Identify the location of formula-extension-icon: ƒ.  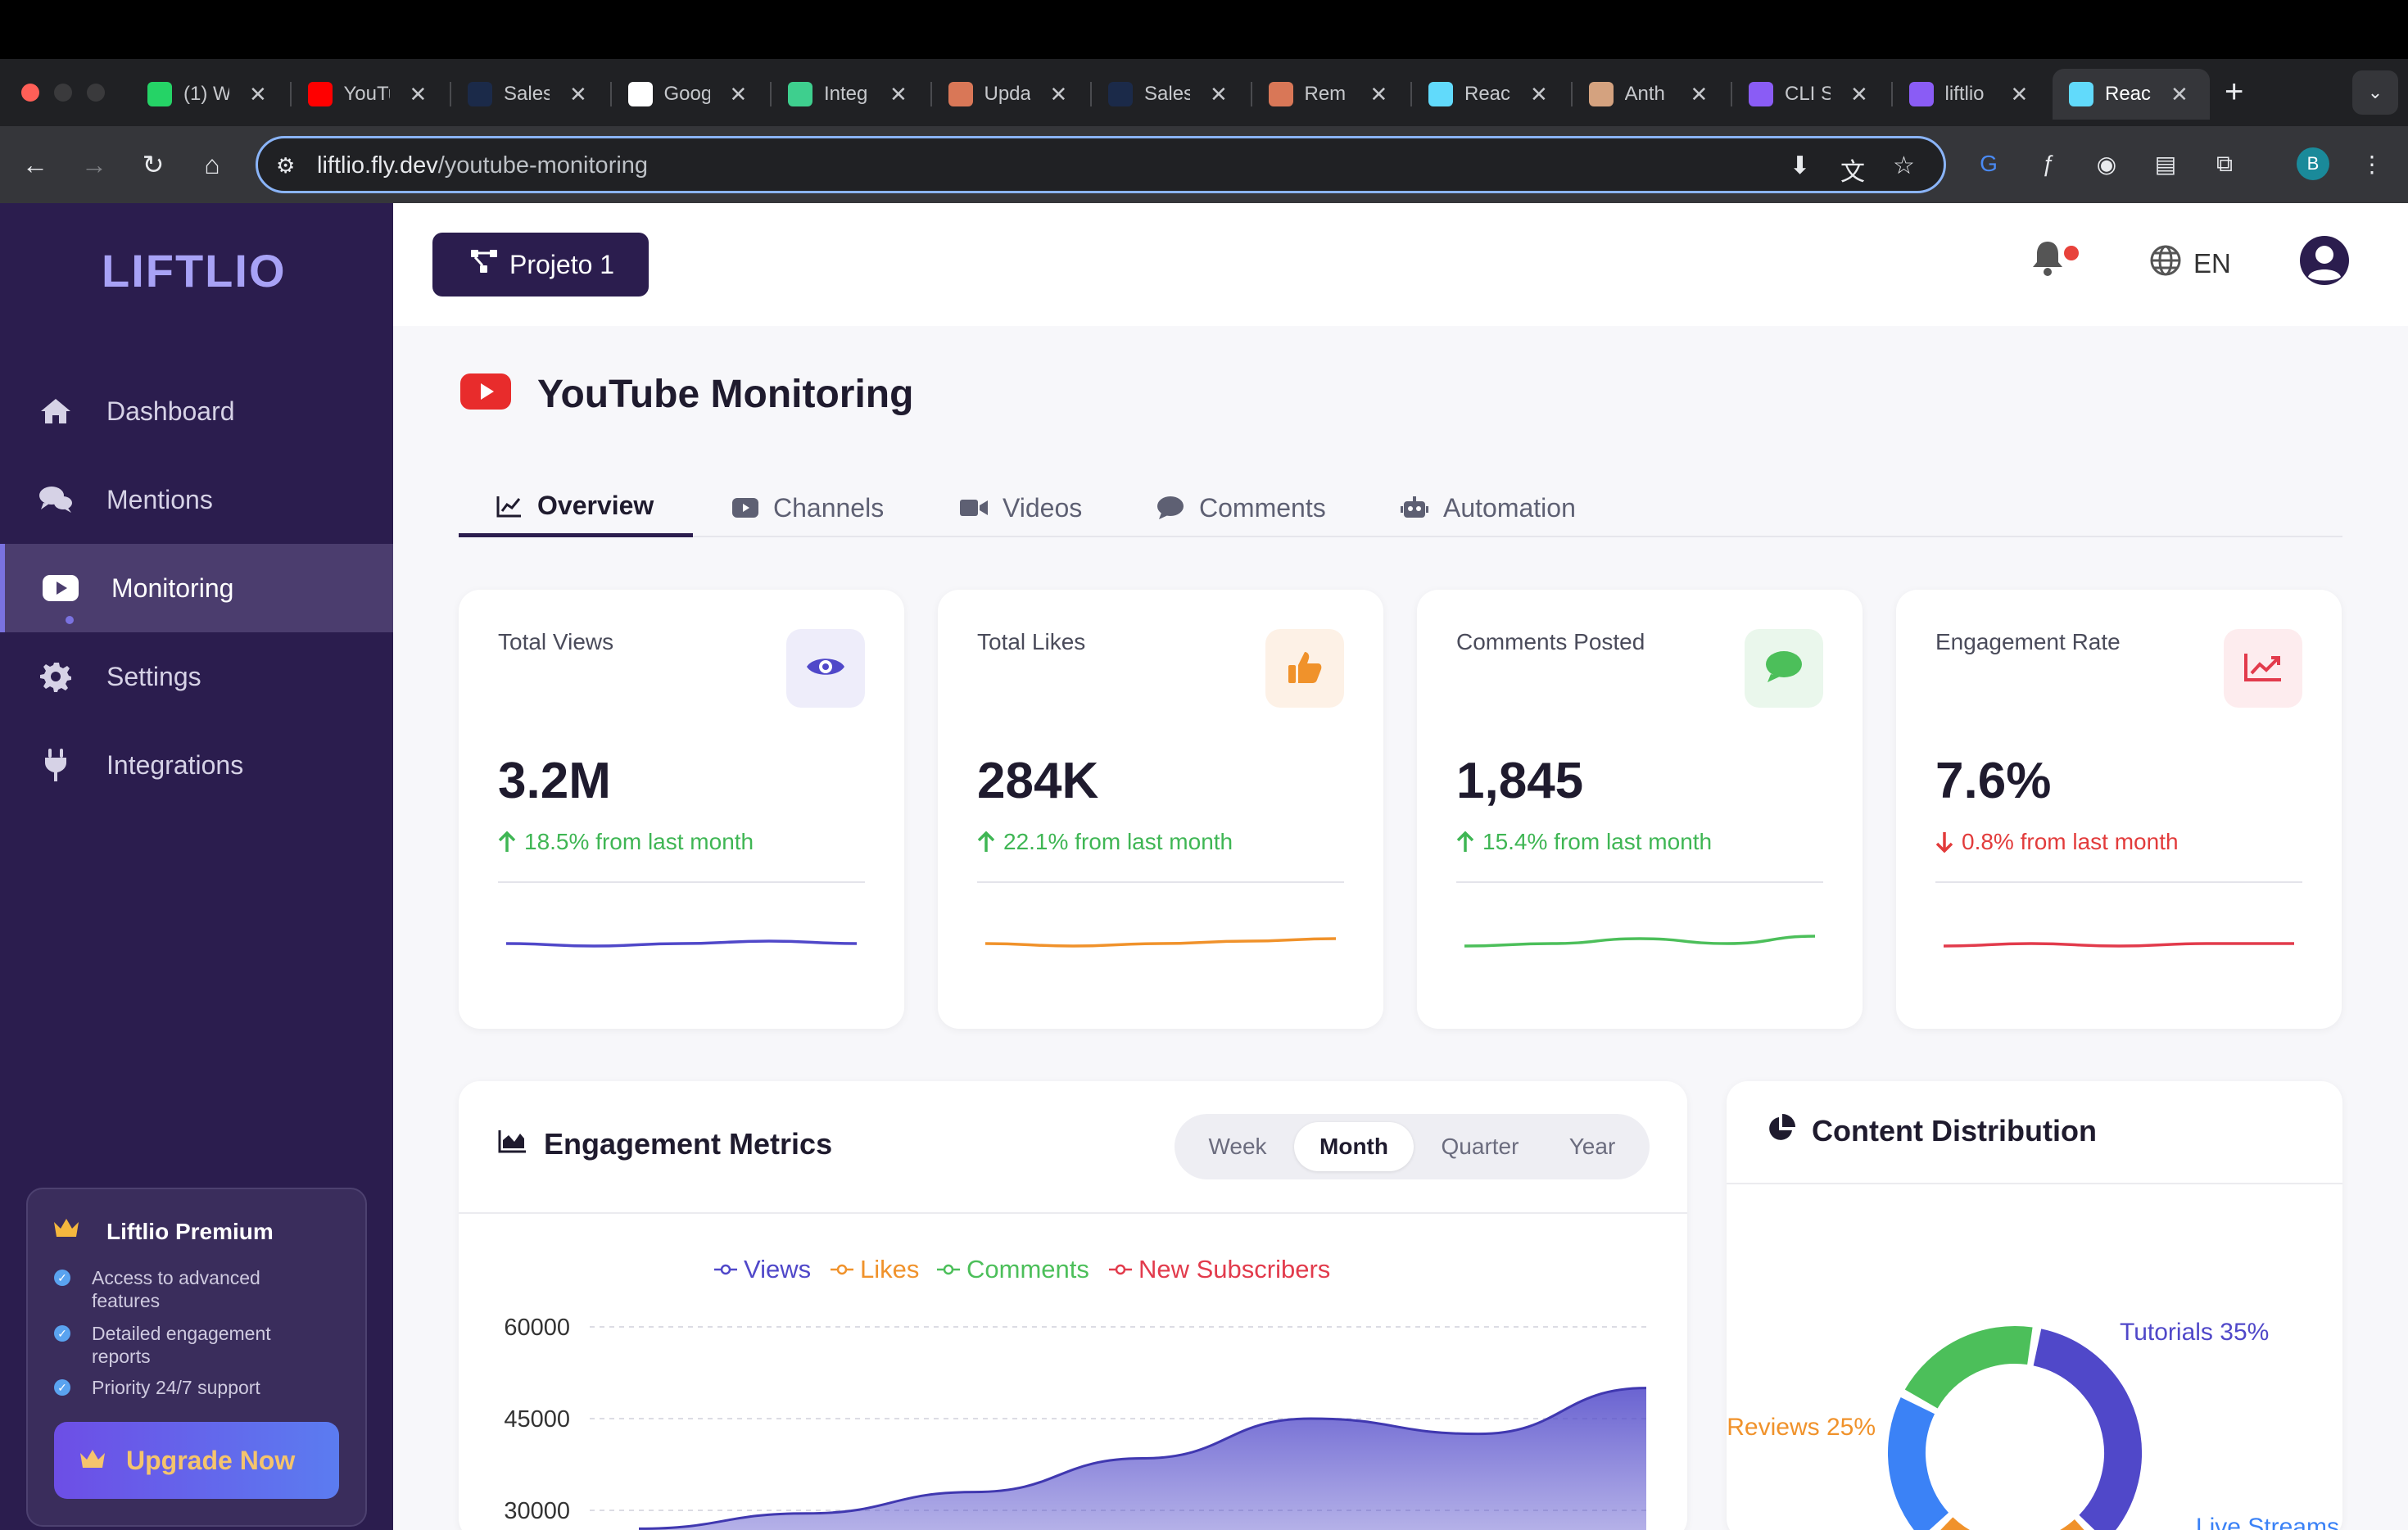
(2047, 163).